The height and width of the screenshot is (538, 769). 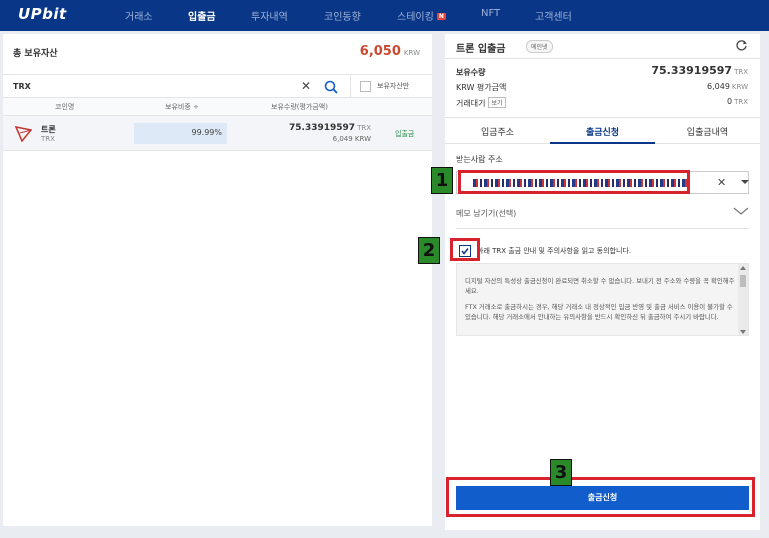 What do you see at coordinates (441, 16) in the screenshot?
I see `new-badge: N` at bounding box center [441, 16].